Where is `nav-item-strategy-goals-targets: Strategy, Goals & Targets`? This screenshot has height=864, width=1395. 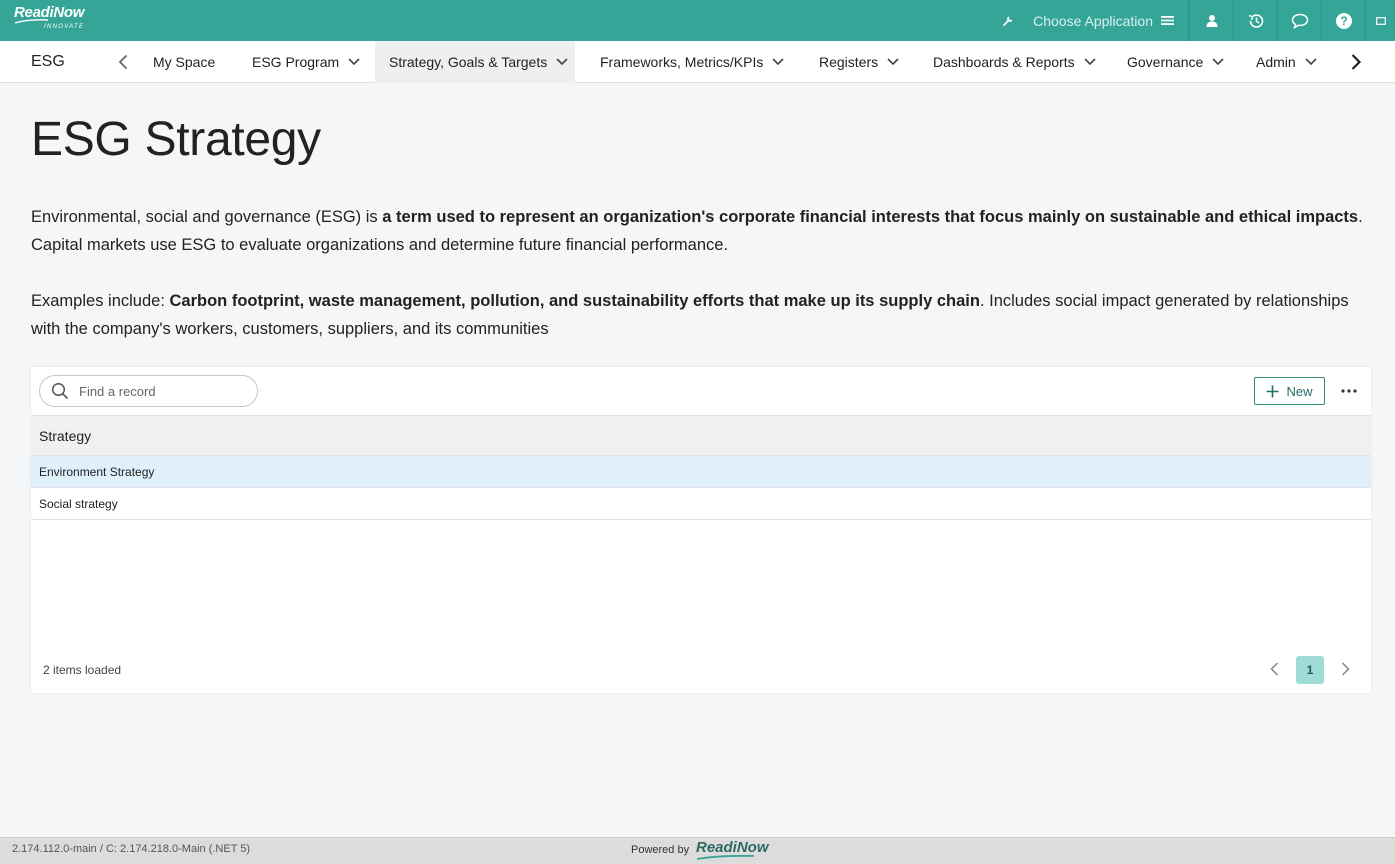
nav-item-strategy-goals-targets: Strategy, Goals & Targets is located at coordinates (475, 62).